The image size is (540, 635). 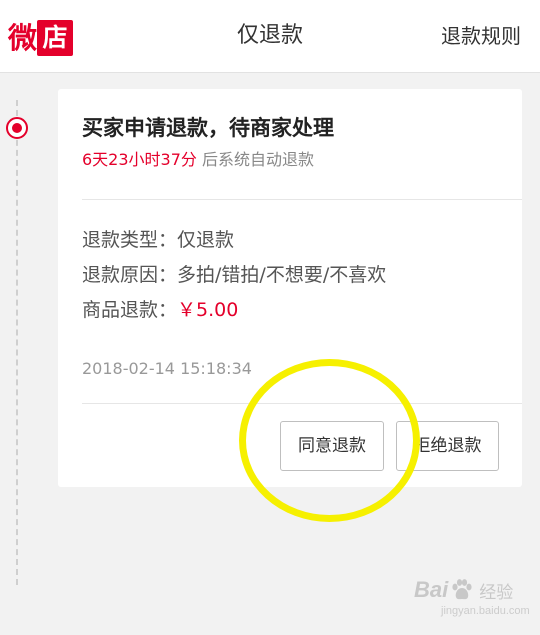 I want to click on watermark-brand-suffix: 经验, so click(x=496, y=592).